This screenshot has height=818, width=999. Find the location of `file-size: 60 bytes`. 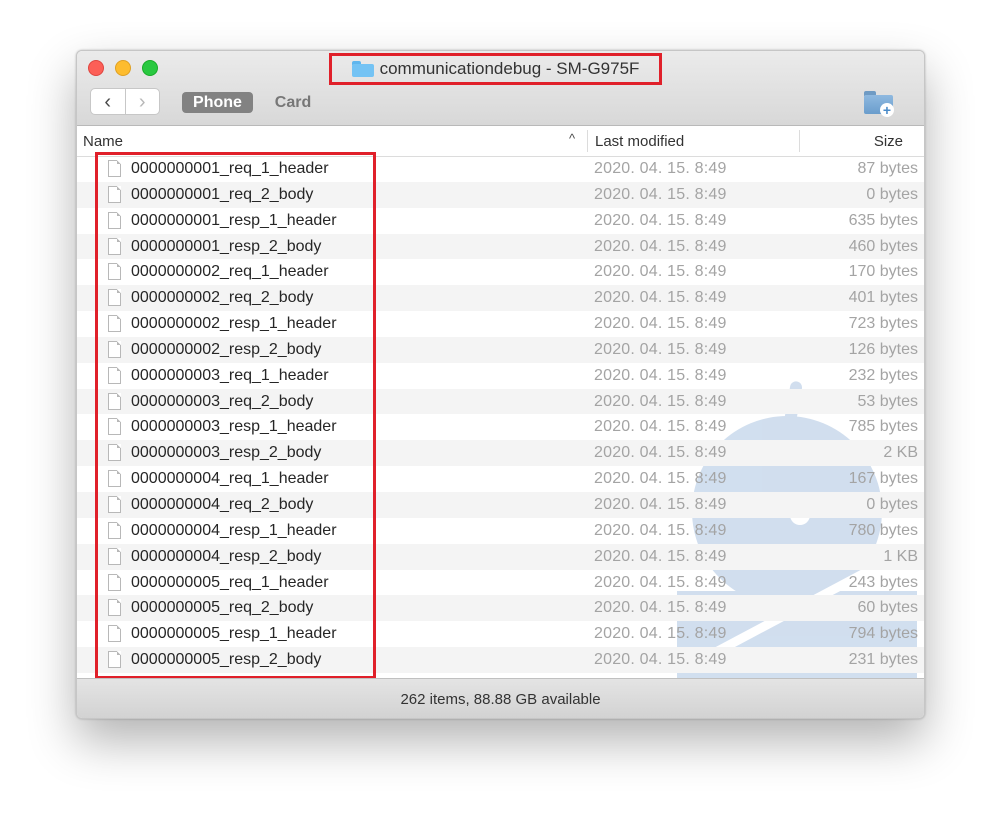

file-size: 60 bytes is located at coordinates (887, 608).